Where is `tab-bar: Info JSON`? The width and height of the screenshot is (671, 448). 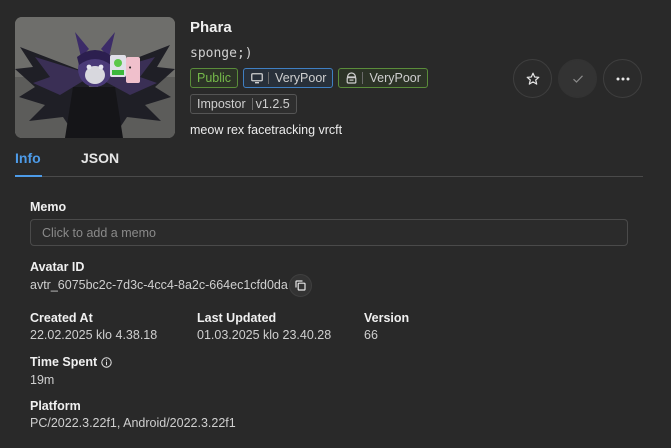 tab-bar: Info JSON is located at coordinates (329, 162).